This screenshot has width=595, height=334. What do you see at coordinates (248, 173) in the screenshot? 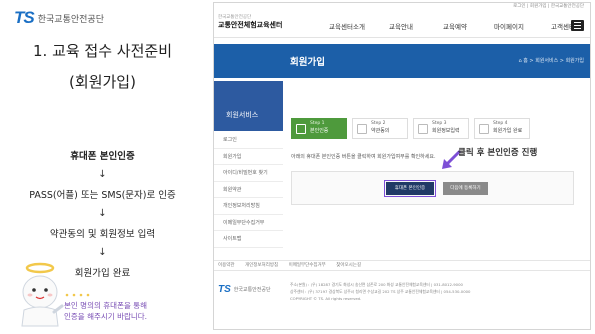
I see `side-item-find-account: 아이디/비밀번호 찾기` at bounding box center [248, 173].